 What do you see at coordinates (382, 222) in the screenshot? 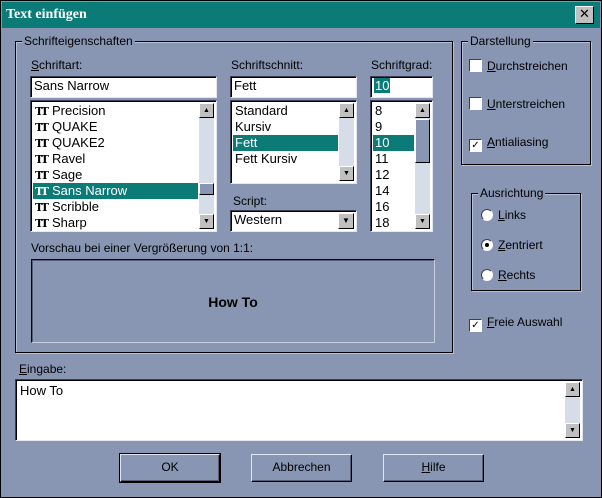
I see `list-item-label: 18` at bounding box center [382, 222].